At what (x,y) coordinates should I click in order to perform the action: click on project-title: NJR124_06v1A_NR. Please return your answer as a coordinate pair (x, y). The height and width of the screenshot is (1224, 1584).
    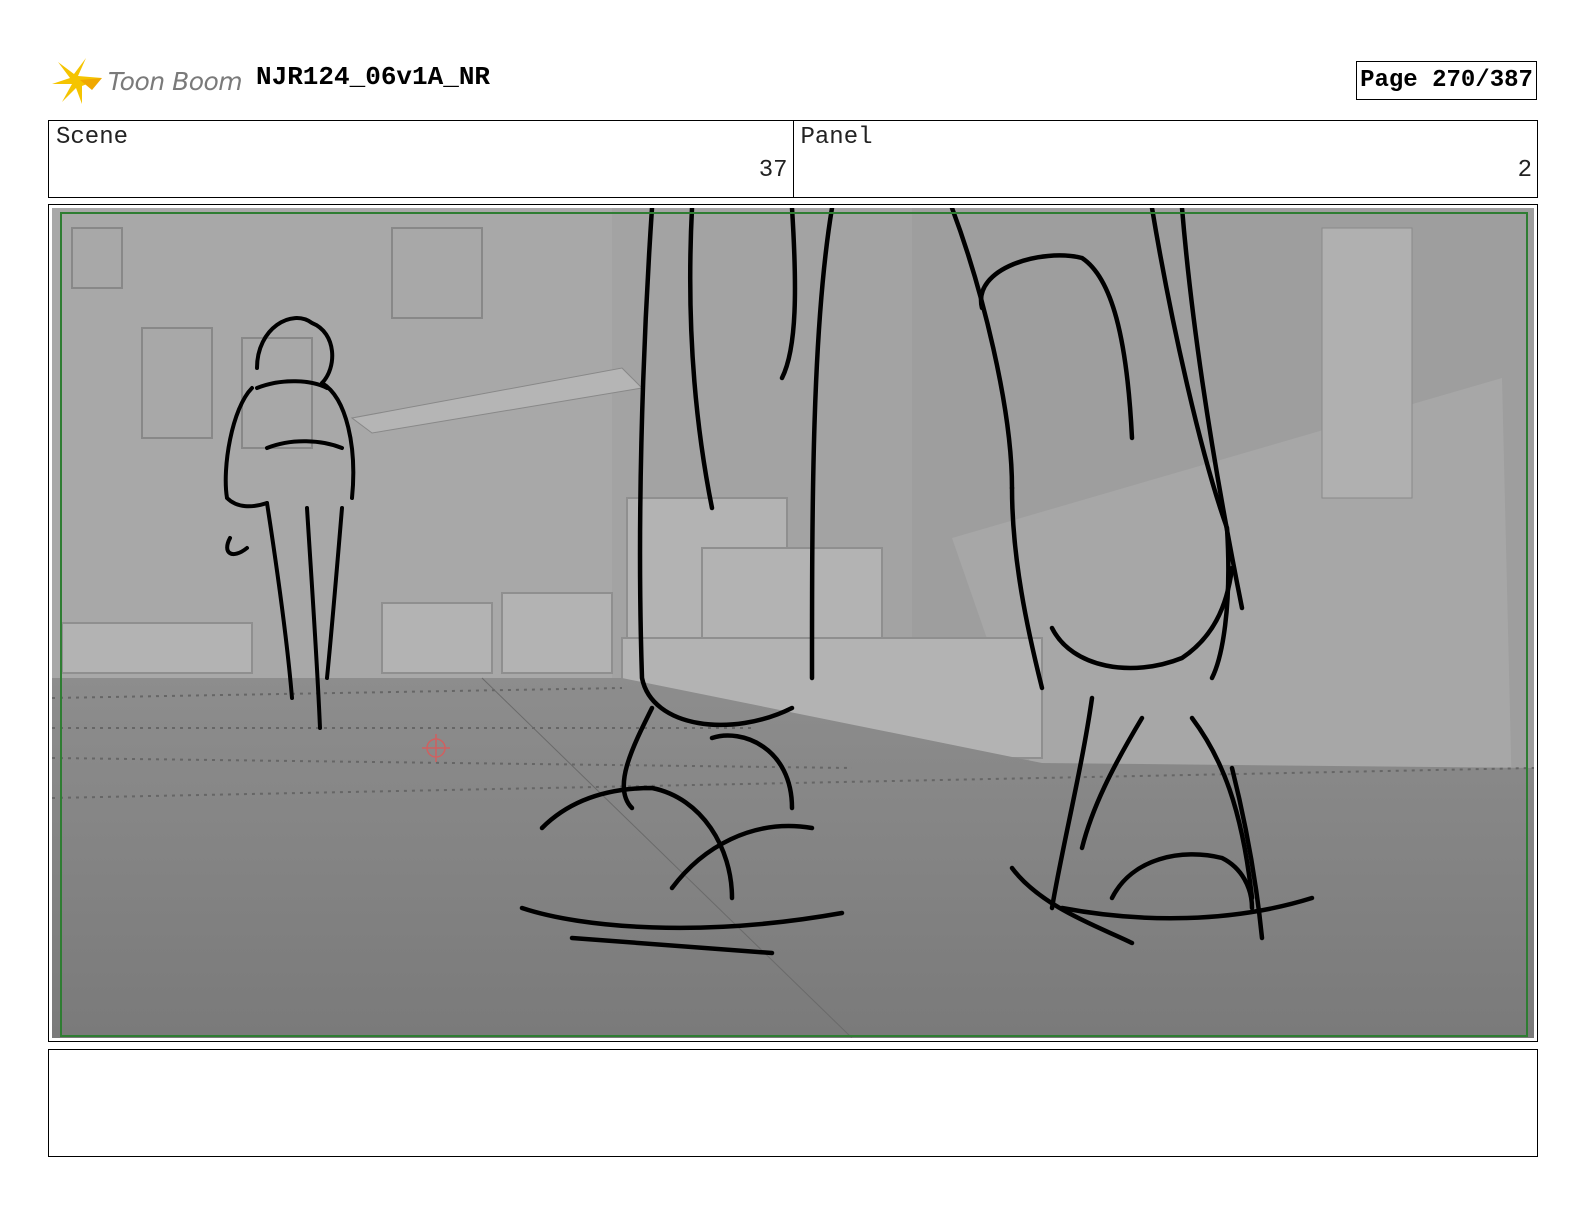
    Looking at the image, I should click on (373, 77).